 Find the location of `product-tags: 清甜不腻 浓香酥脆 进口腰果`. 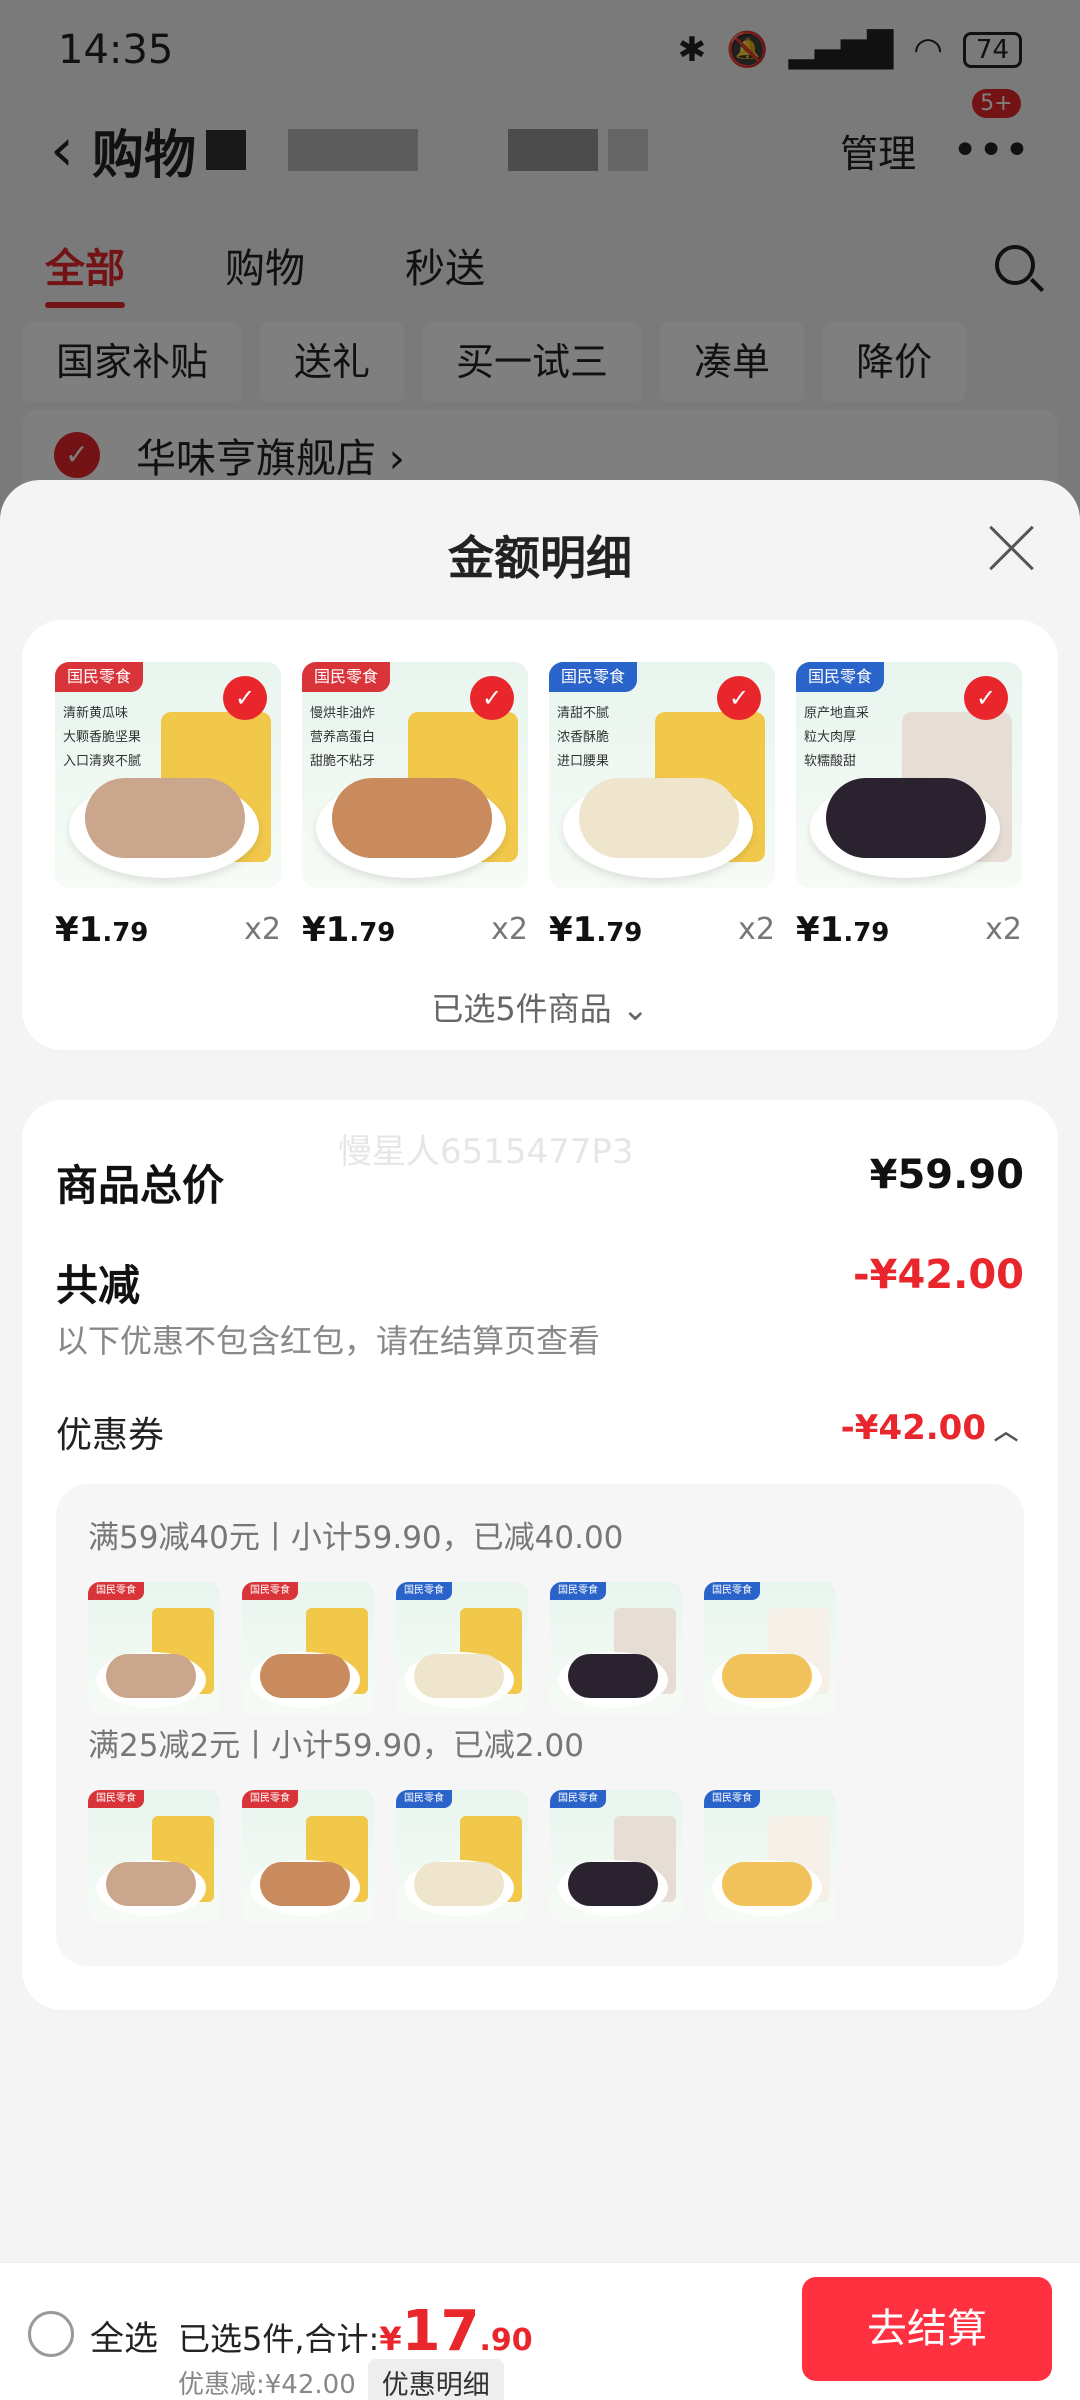

product-tags: 清甜不腻 浓香酥脆 进口腰果 is located at coordinates (583, 737).